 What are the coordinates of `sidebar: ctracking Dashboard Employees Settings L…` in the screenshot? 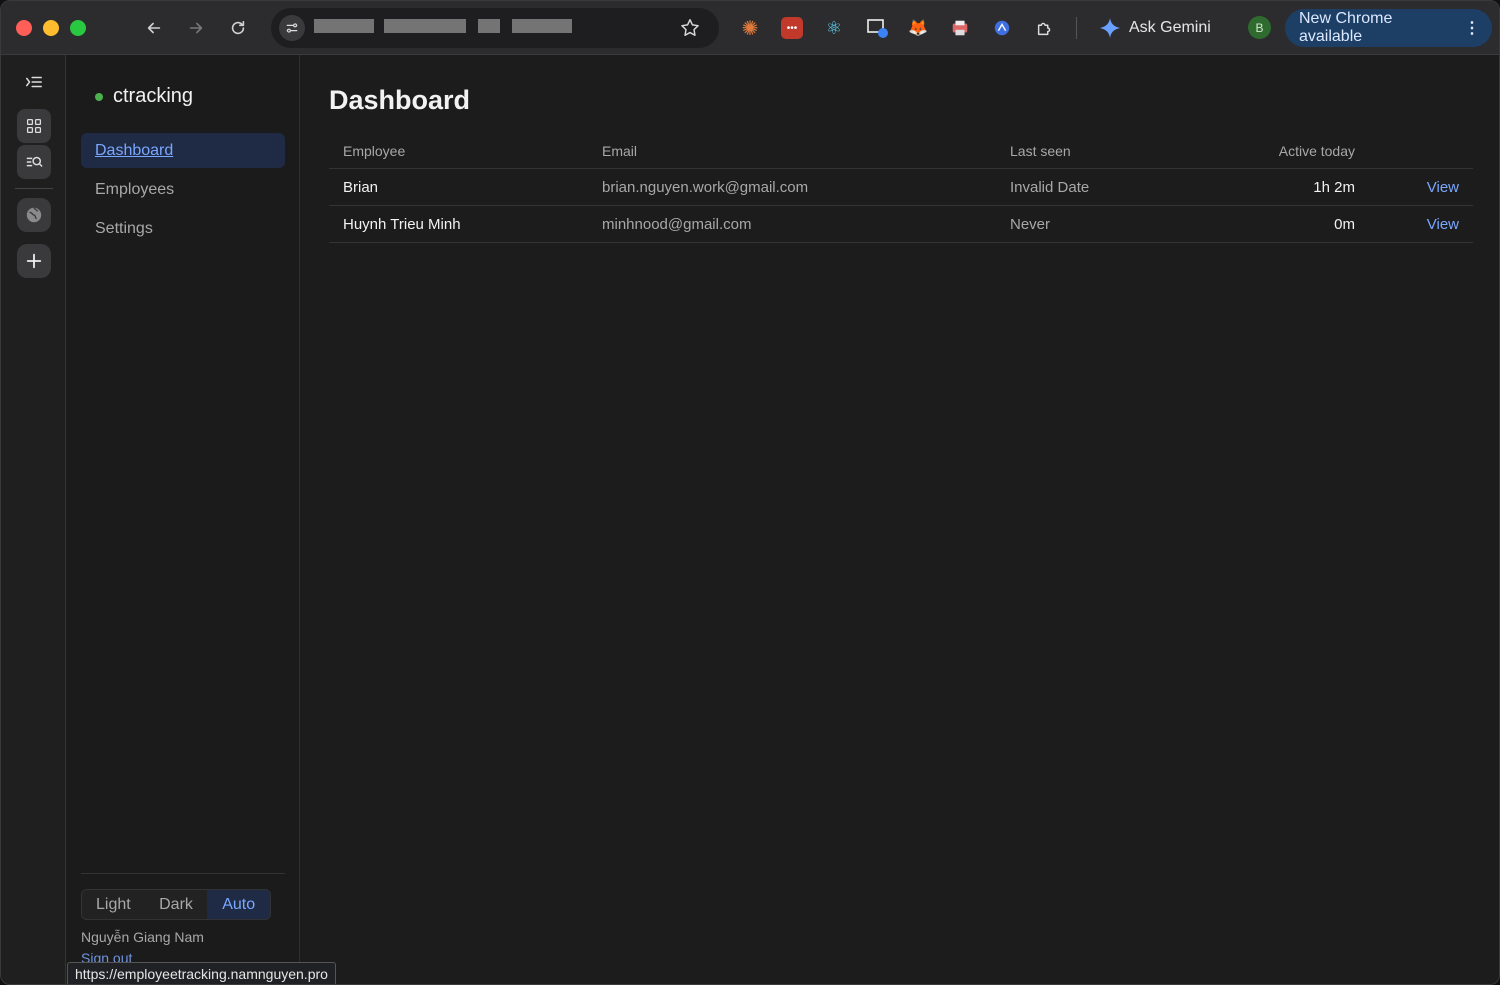 It's located at (183, 519).